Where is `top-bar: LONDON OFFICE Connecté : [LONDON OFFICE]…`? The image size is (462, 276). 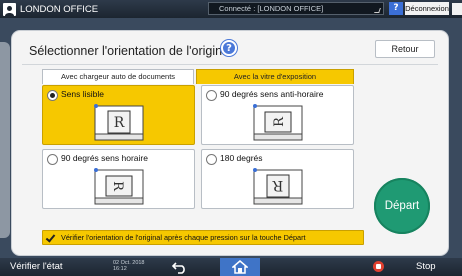 top-bar: LONDON OFFICE Connecté : [LONDON OFFICE]… is located at coordinates (231, 9).